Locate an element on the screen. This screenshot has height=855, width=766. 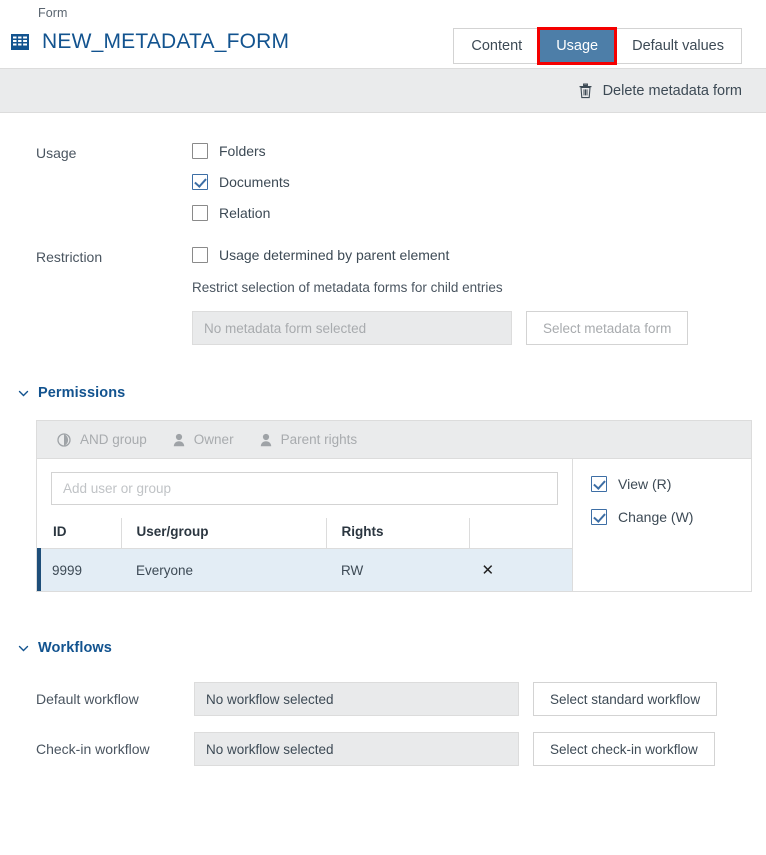
trash-icon-svg is located at coordinates (585, 91).